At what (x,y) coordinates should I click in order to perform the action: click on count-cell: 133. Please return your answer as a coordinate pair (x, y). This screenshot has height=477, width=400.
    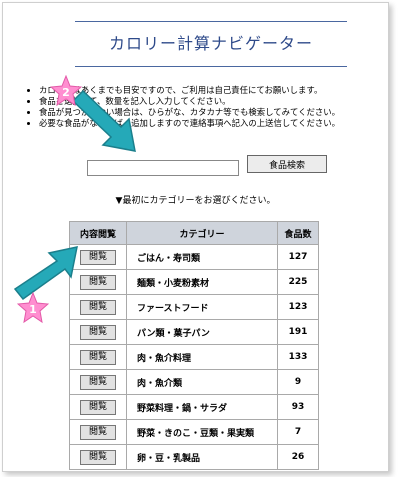
    Looking at the image, I should click on (298, 357).